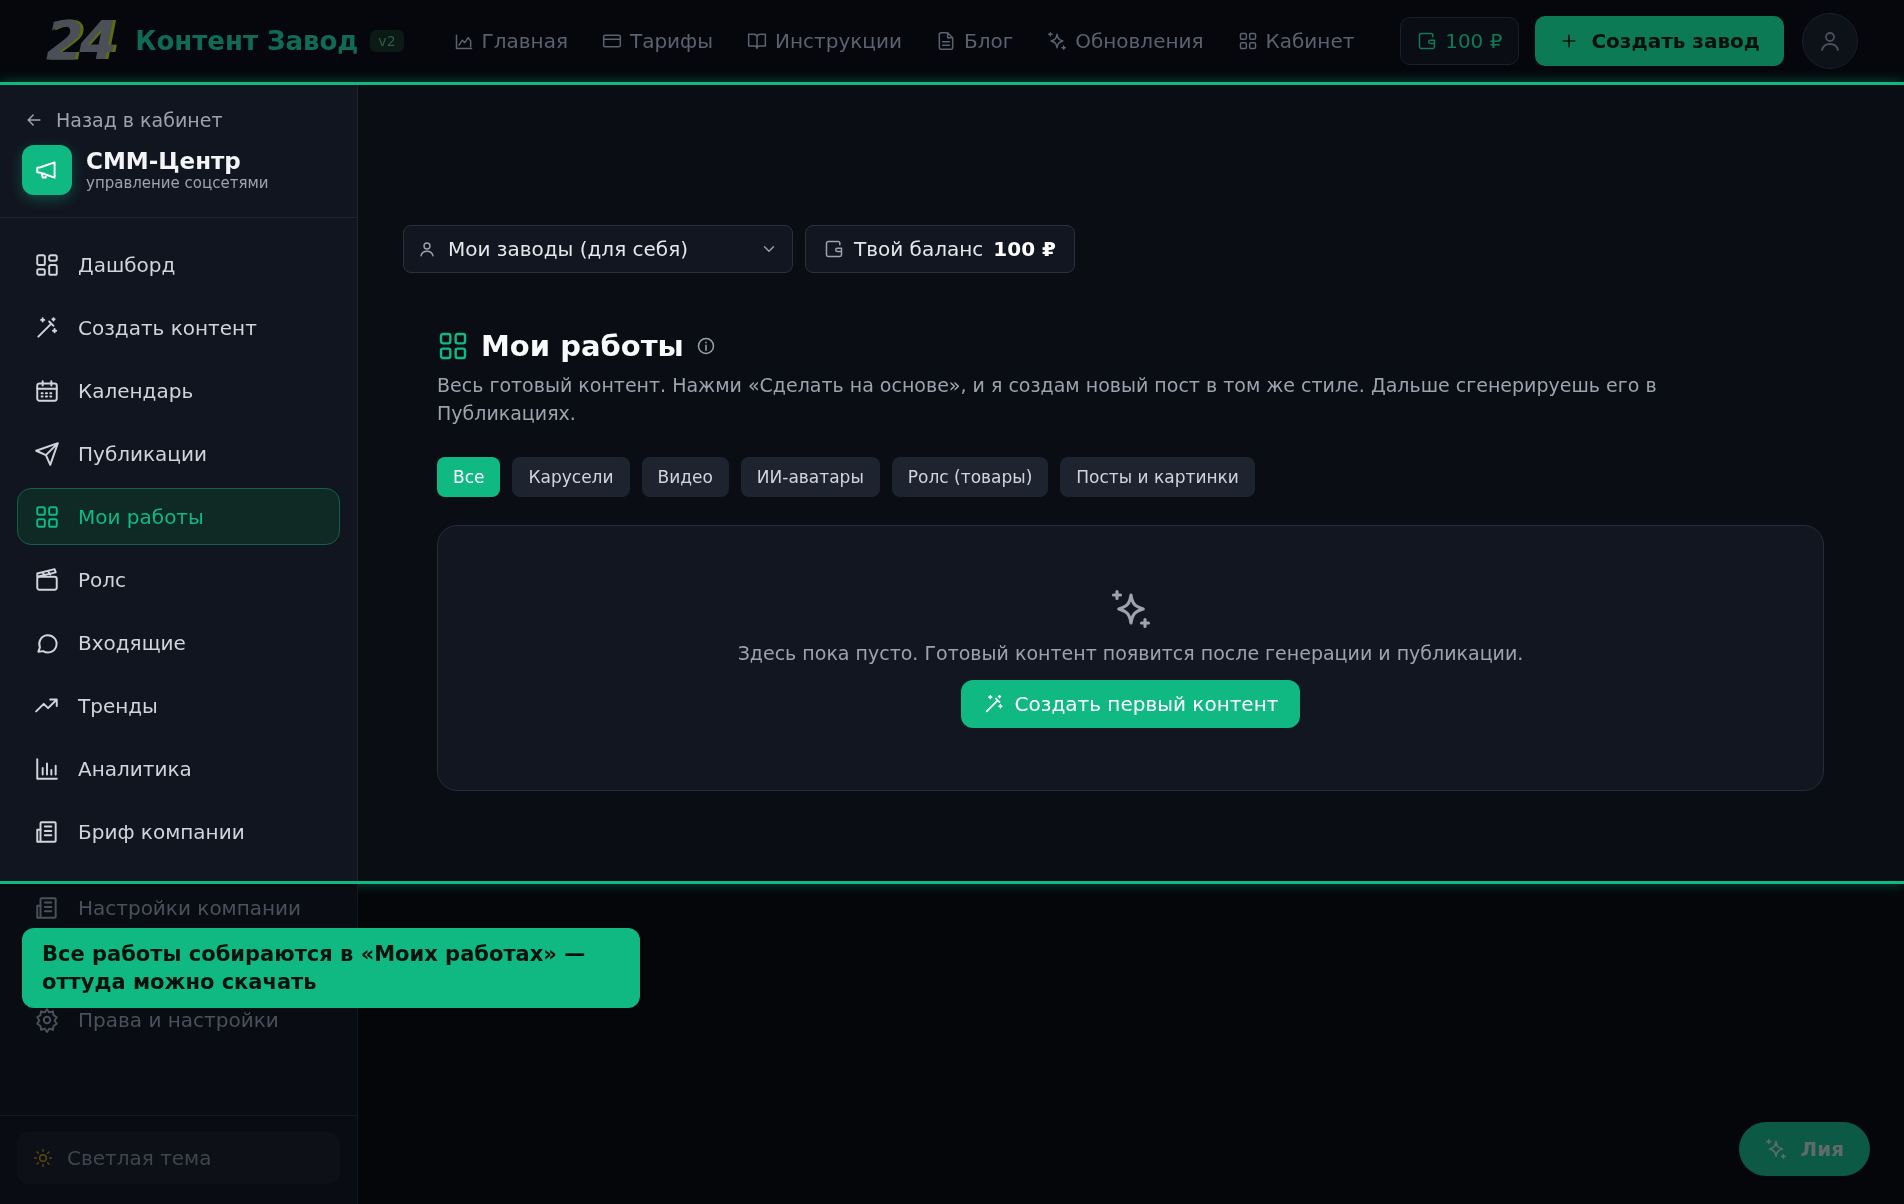  What do you see at coordinates (47, 327) in the screenshot?
I see `magic-wand-icon` at bounding box center [47, 327].